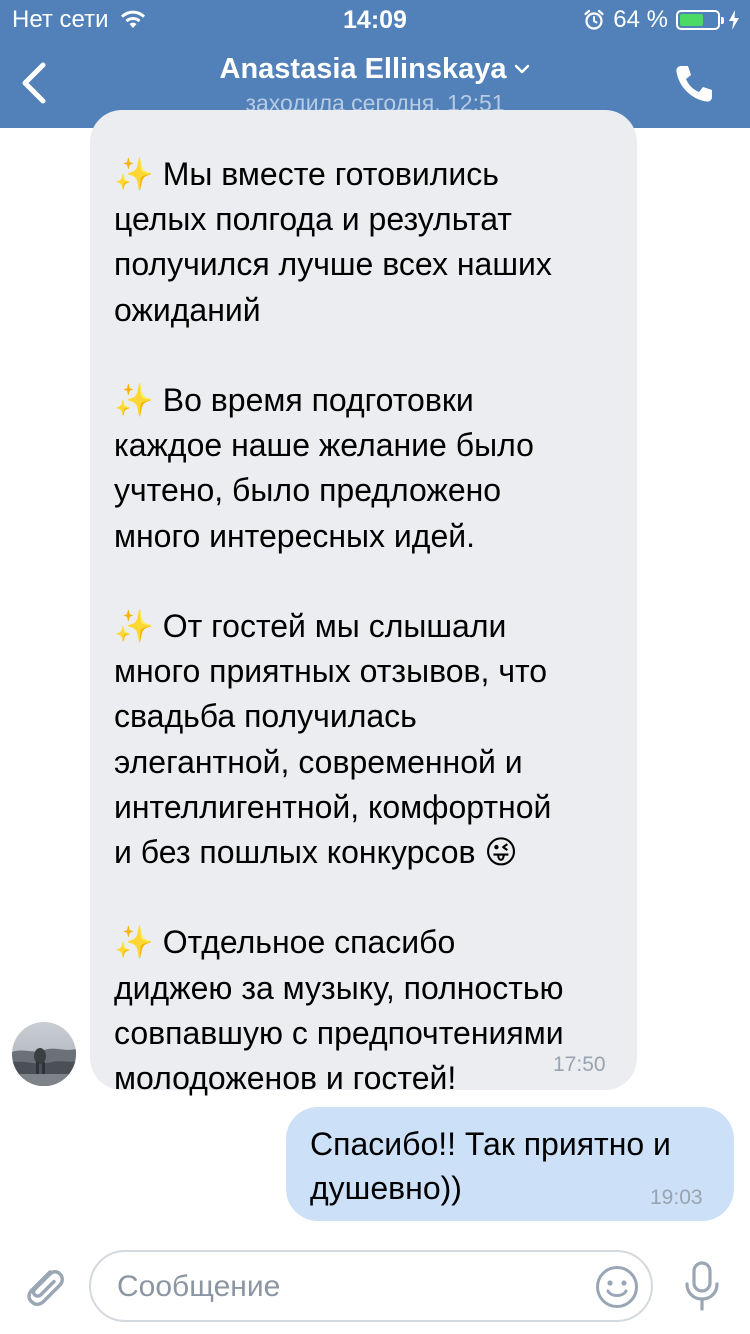  What do you see at coordinates (640, 19) in the screenshot?
I see `battery-percent: 64 %` at bounding box center [640, 19].